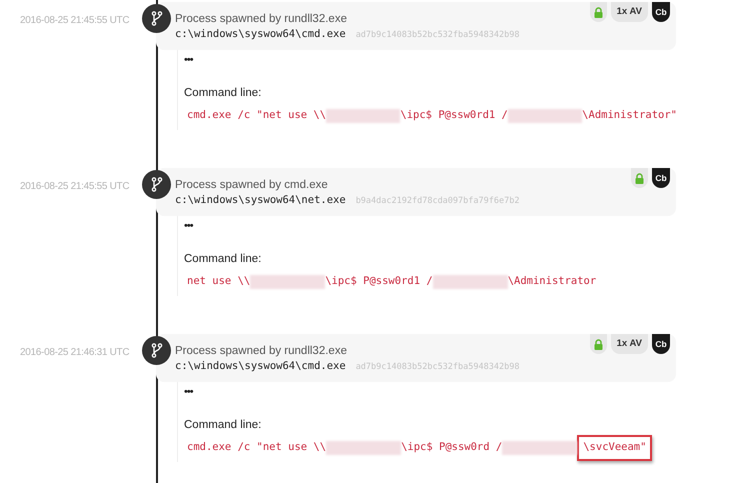 Image resolution: width=730 pixels, height=483 pixels. I want to click on timestamp: 2016-08-25 21:46:31 UTC, so click(75, 352).